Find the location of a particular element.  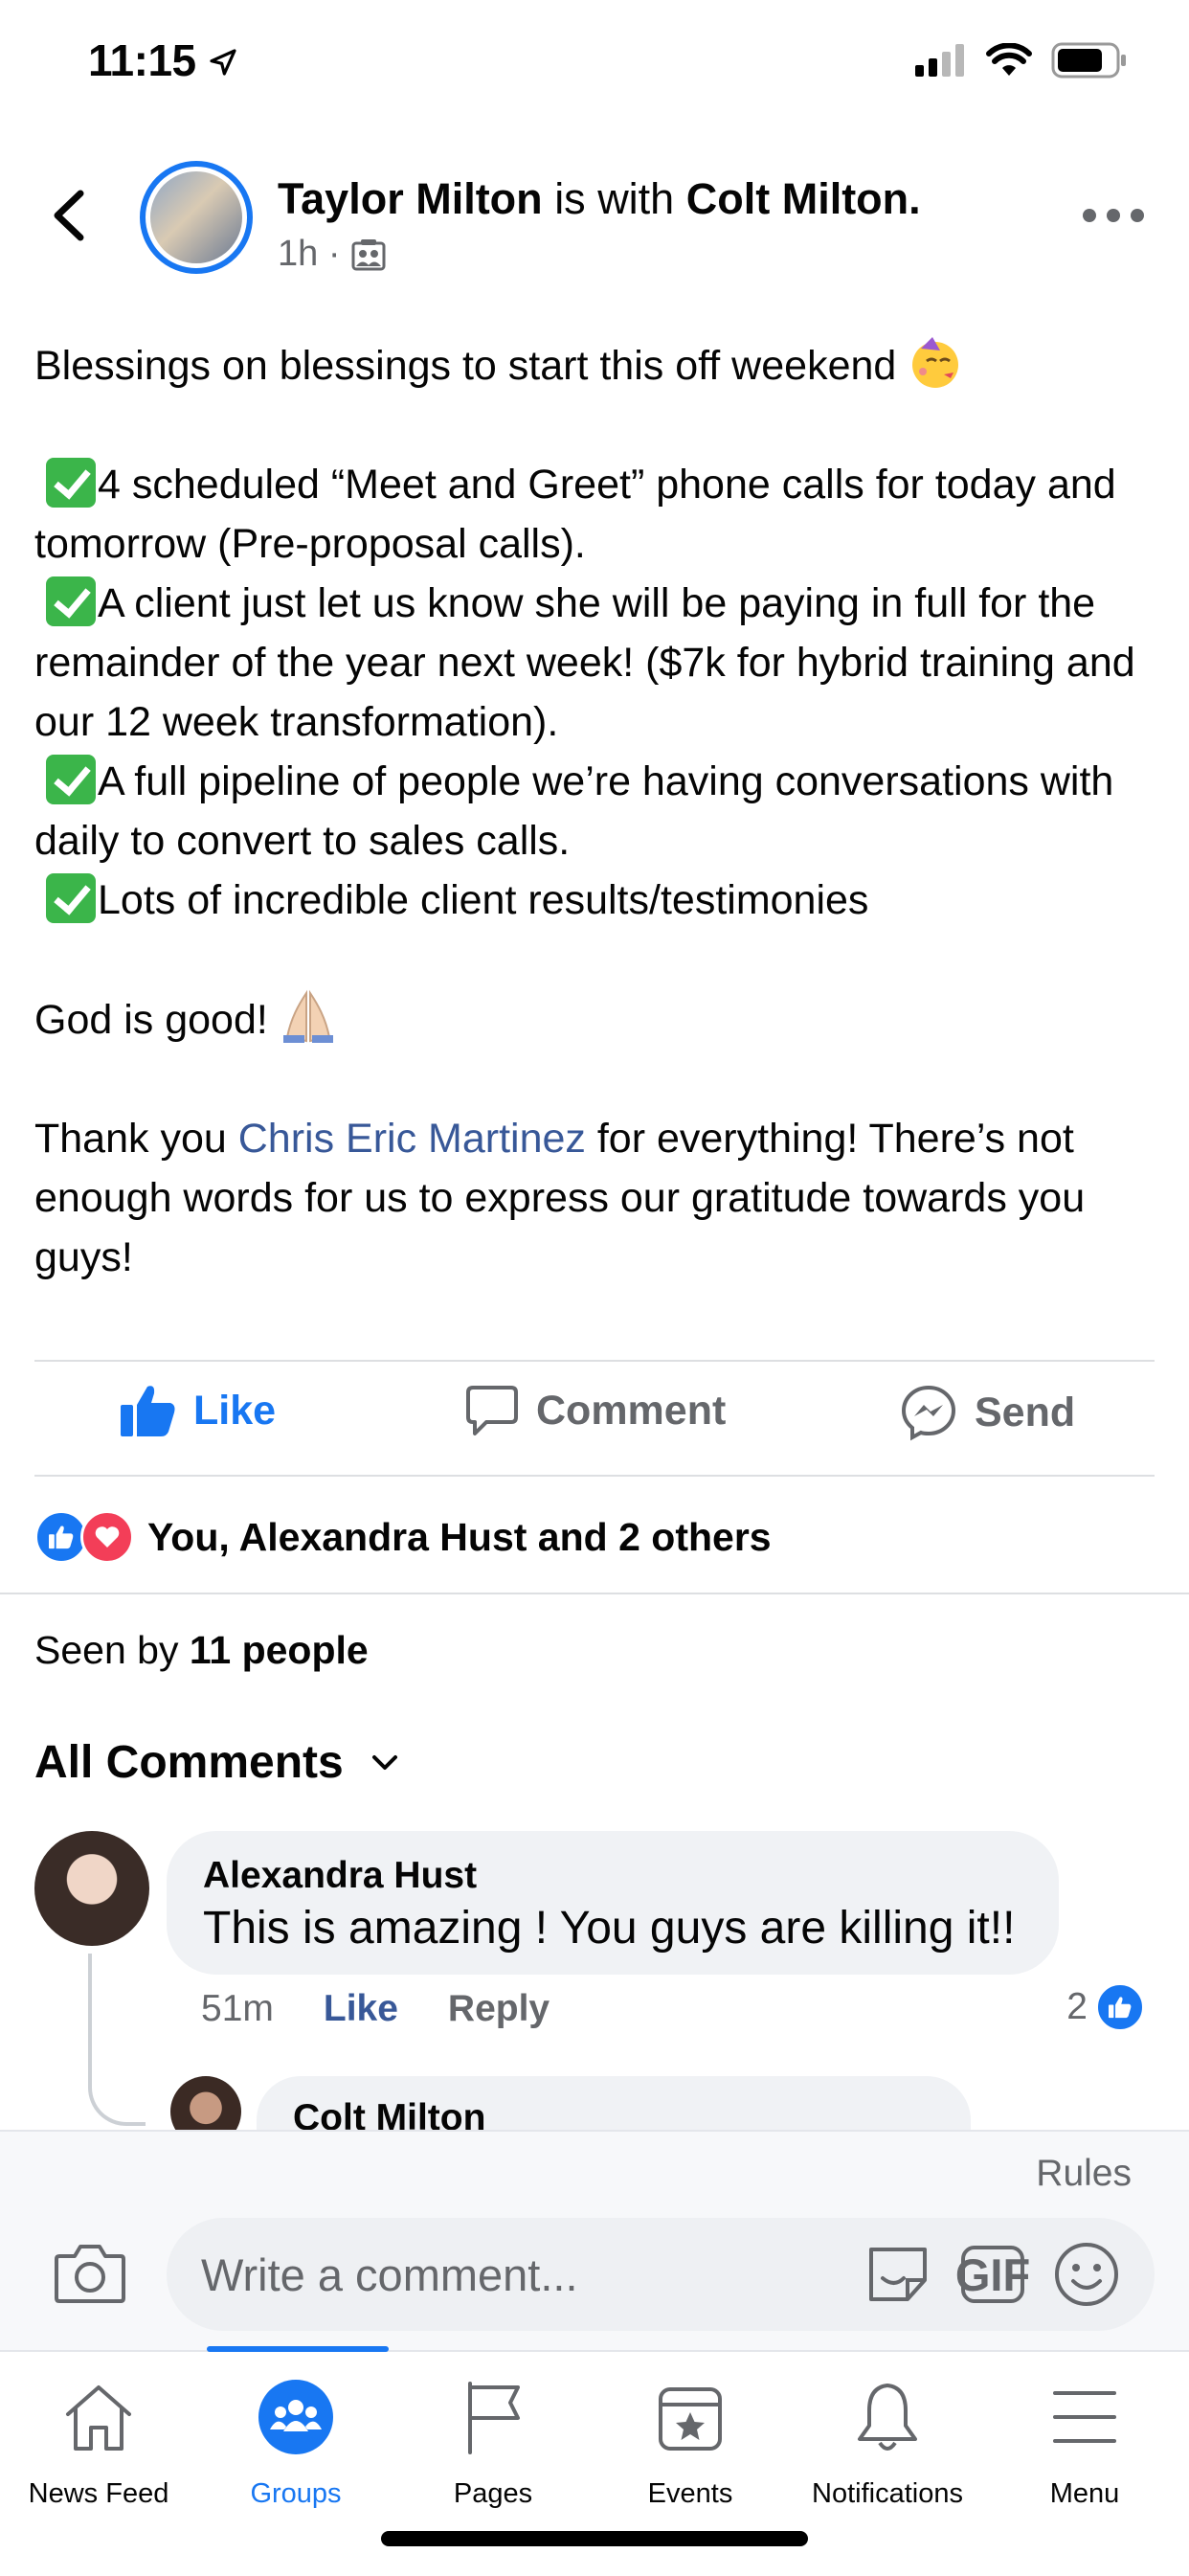

post-header-title: Taylor Milton is with Colt Milton. is located at coordinates (599, 199).